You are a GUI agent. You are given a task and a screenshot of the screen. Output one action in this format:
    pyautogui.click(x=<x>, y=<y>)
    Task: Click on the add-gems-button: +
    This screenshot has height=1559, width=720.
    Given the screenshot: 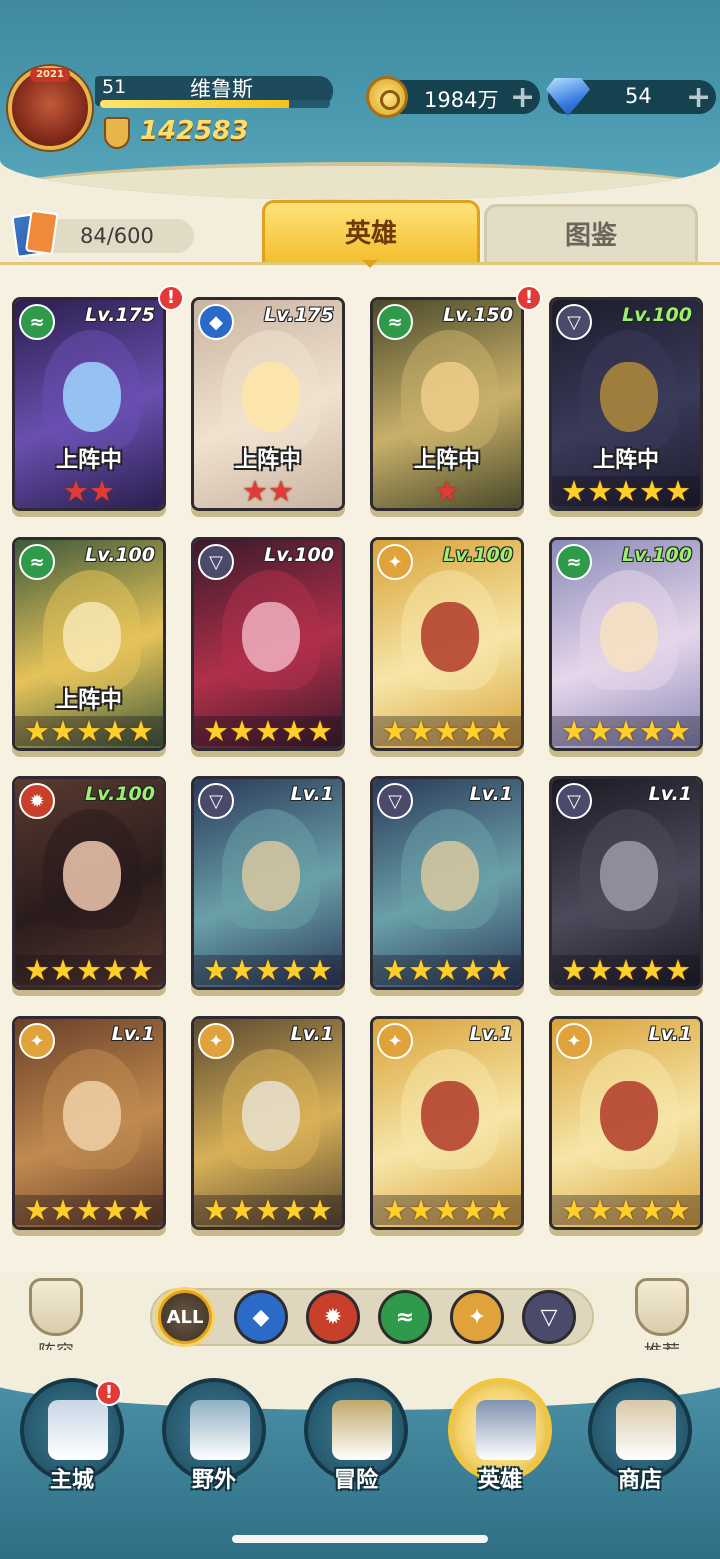 What is the action you would take?
    pyautogui.click(x=698, y=97)
    